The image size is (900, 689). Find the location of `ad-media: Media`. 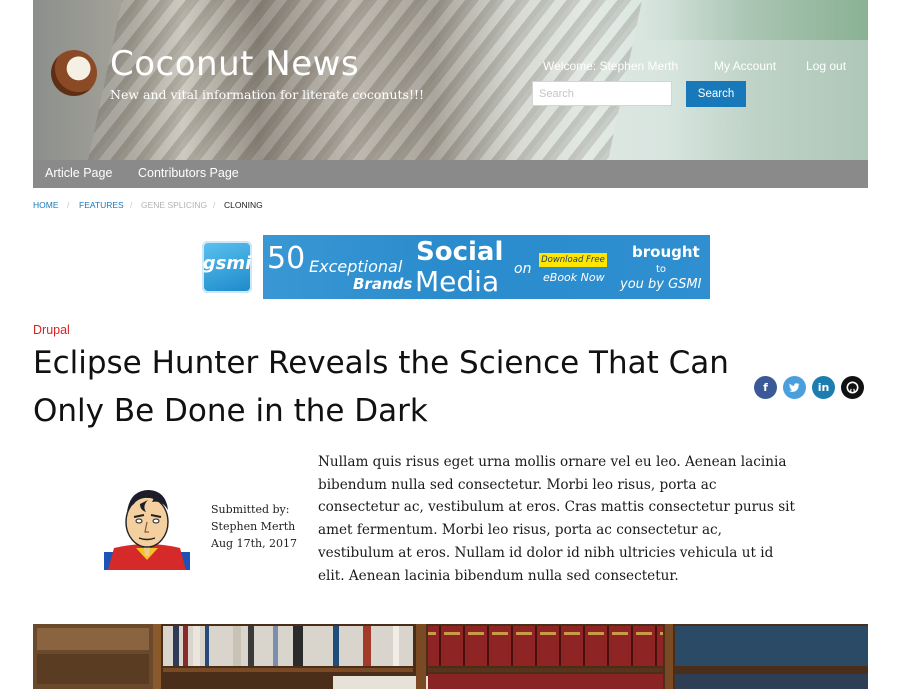

ad-media: Media is located at coordinates (457, 281).